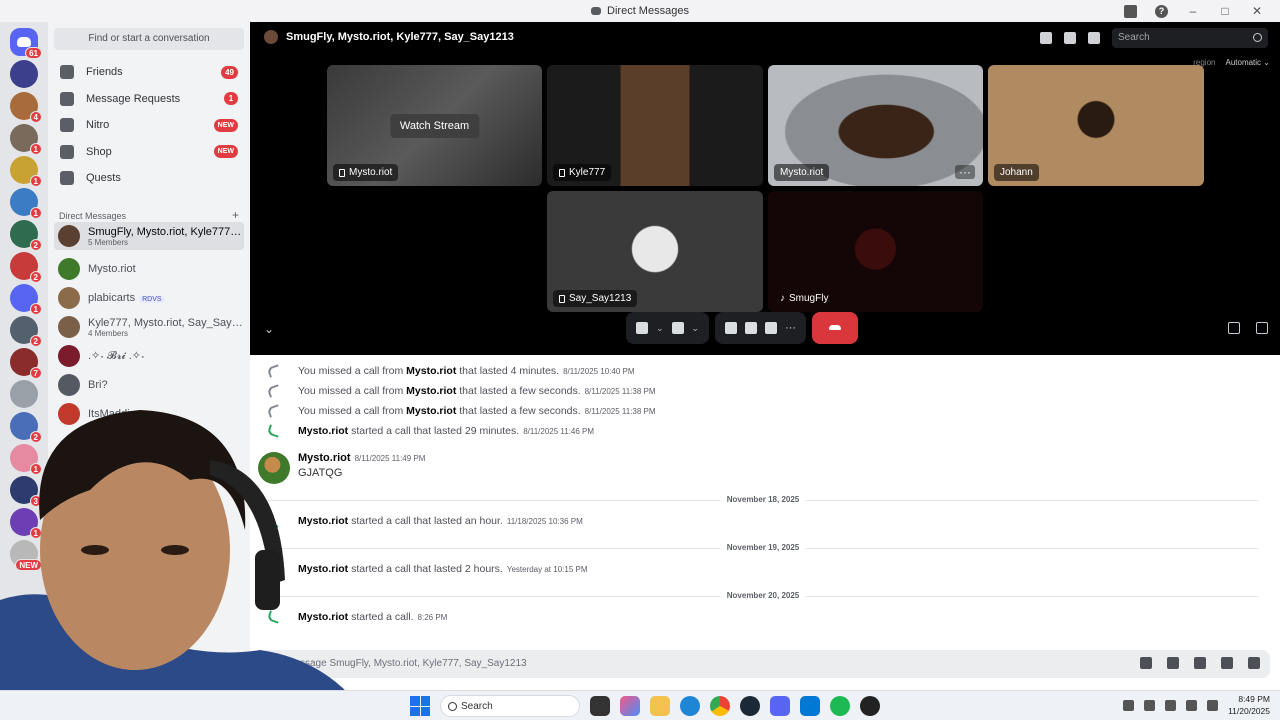 The image size is (1280, 720). I want to click on server-icon: 7, so click(26, 363).